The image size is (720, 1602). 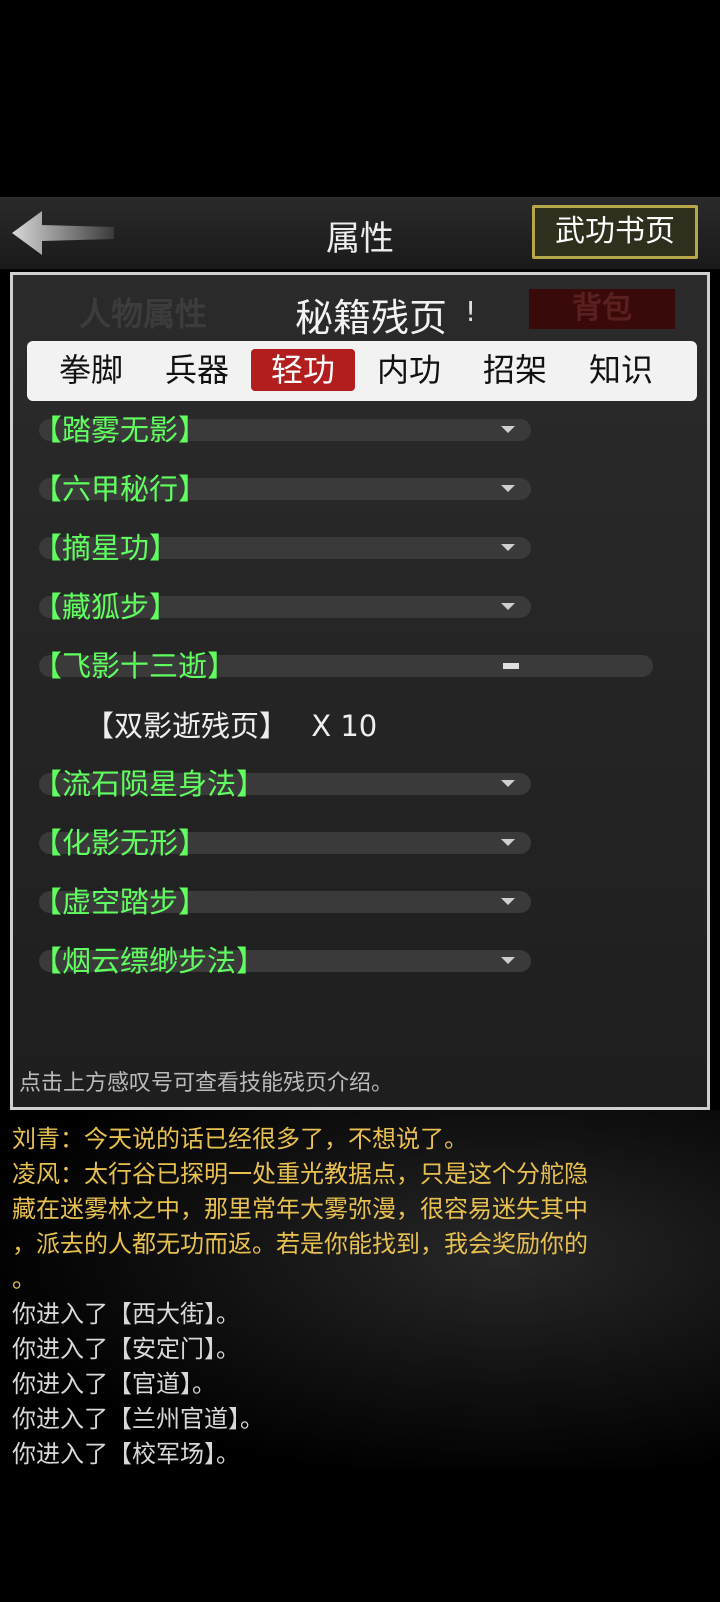 I want to click on skill-name: 【化影无形】, so click(x=120, y=843).